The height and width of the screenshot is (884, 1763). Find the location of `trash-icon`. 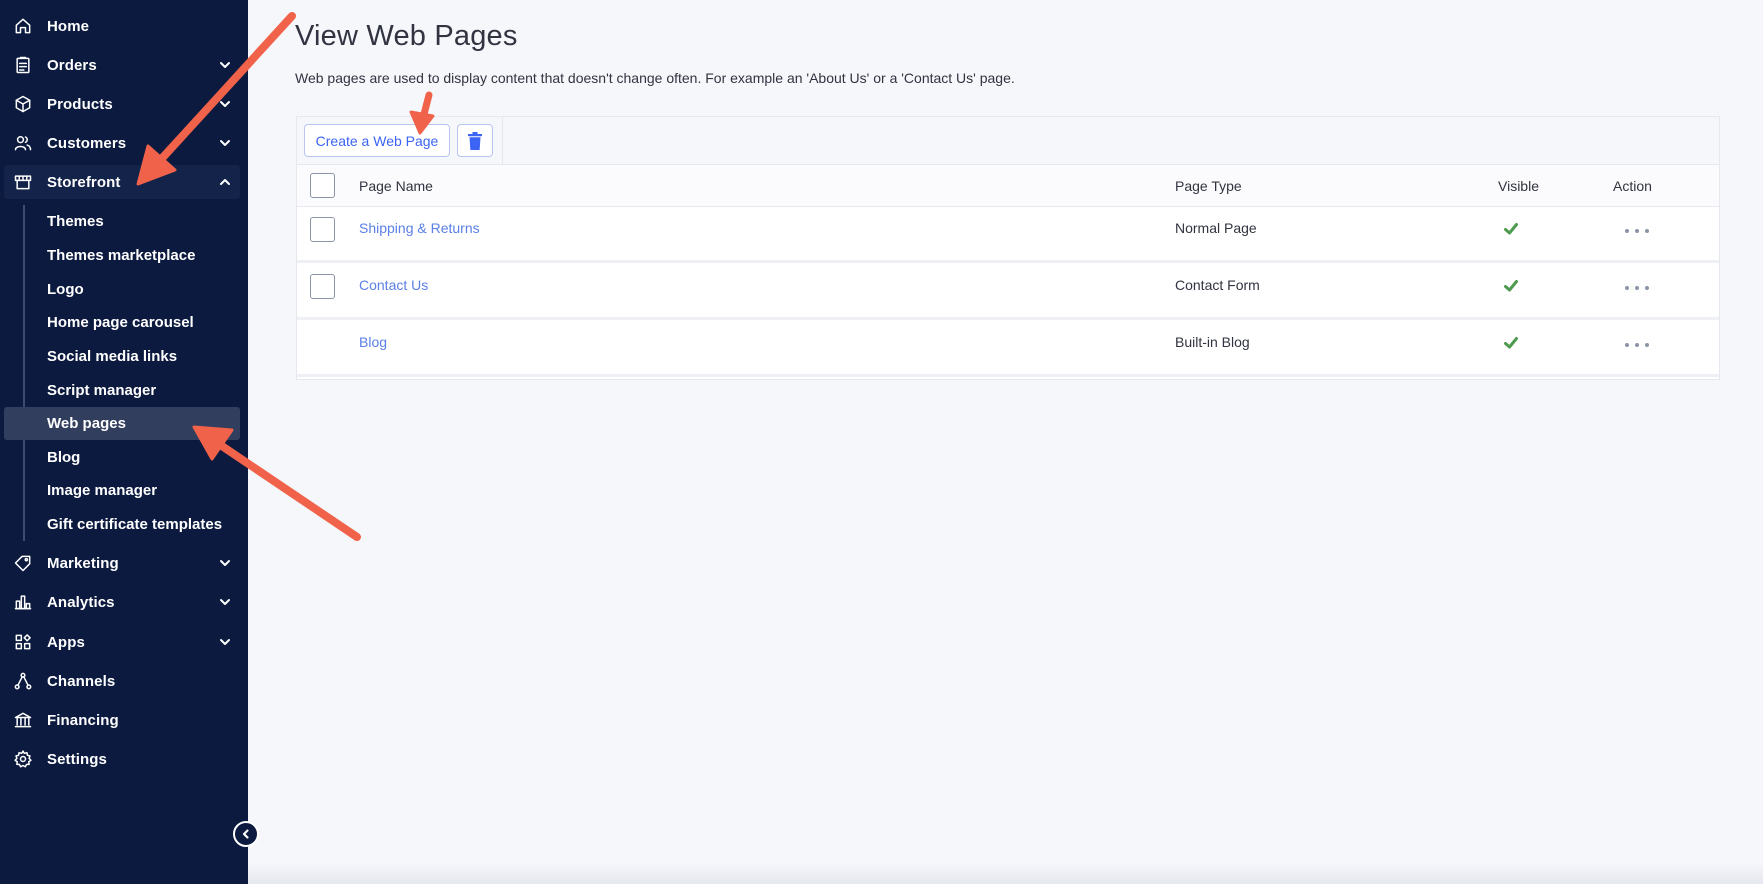

trash-icon is located at coordinates (475, 140).